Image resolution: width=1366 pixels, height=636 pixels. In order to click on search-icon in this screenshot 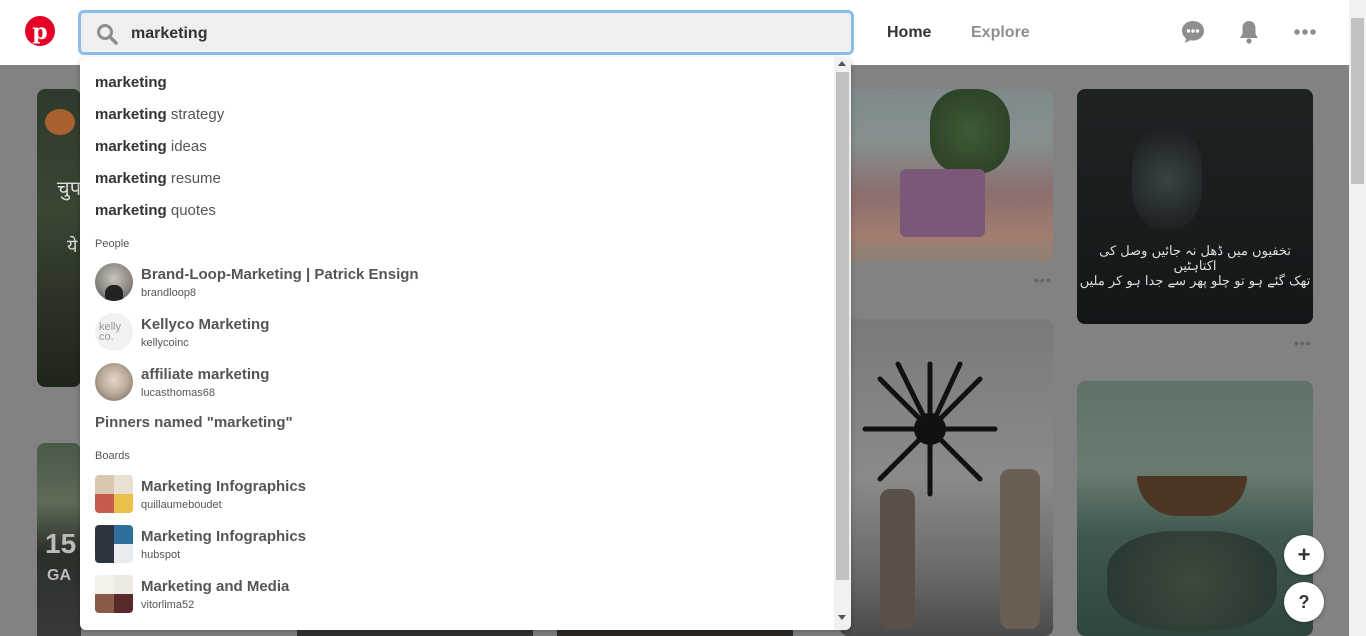, I will do `click(107, 34)`.